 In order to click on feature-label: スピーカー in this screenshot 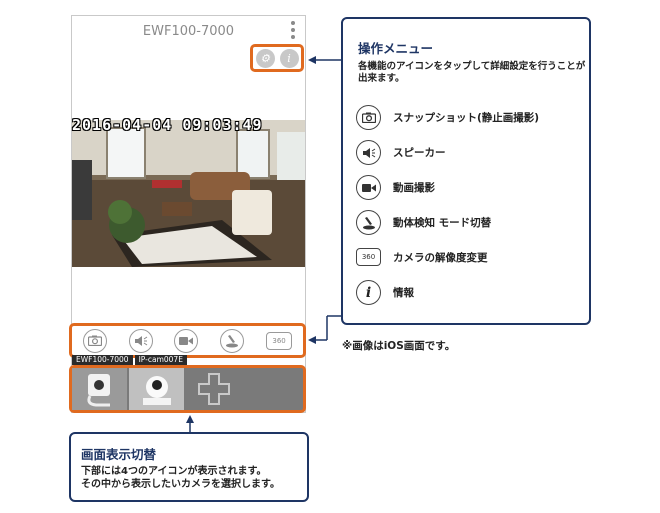, I will do `click(419, 153)`.